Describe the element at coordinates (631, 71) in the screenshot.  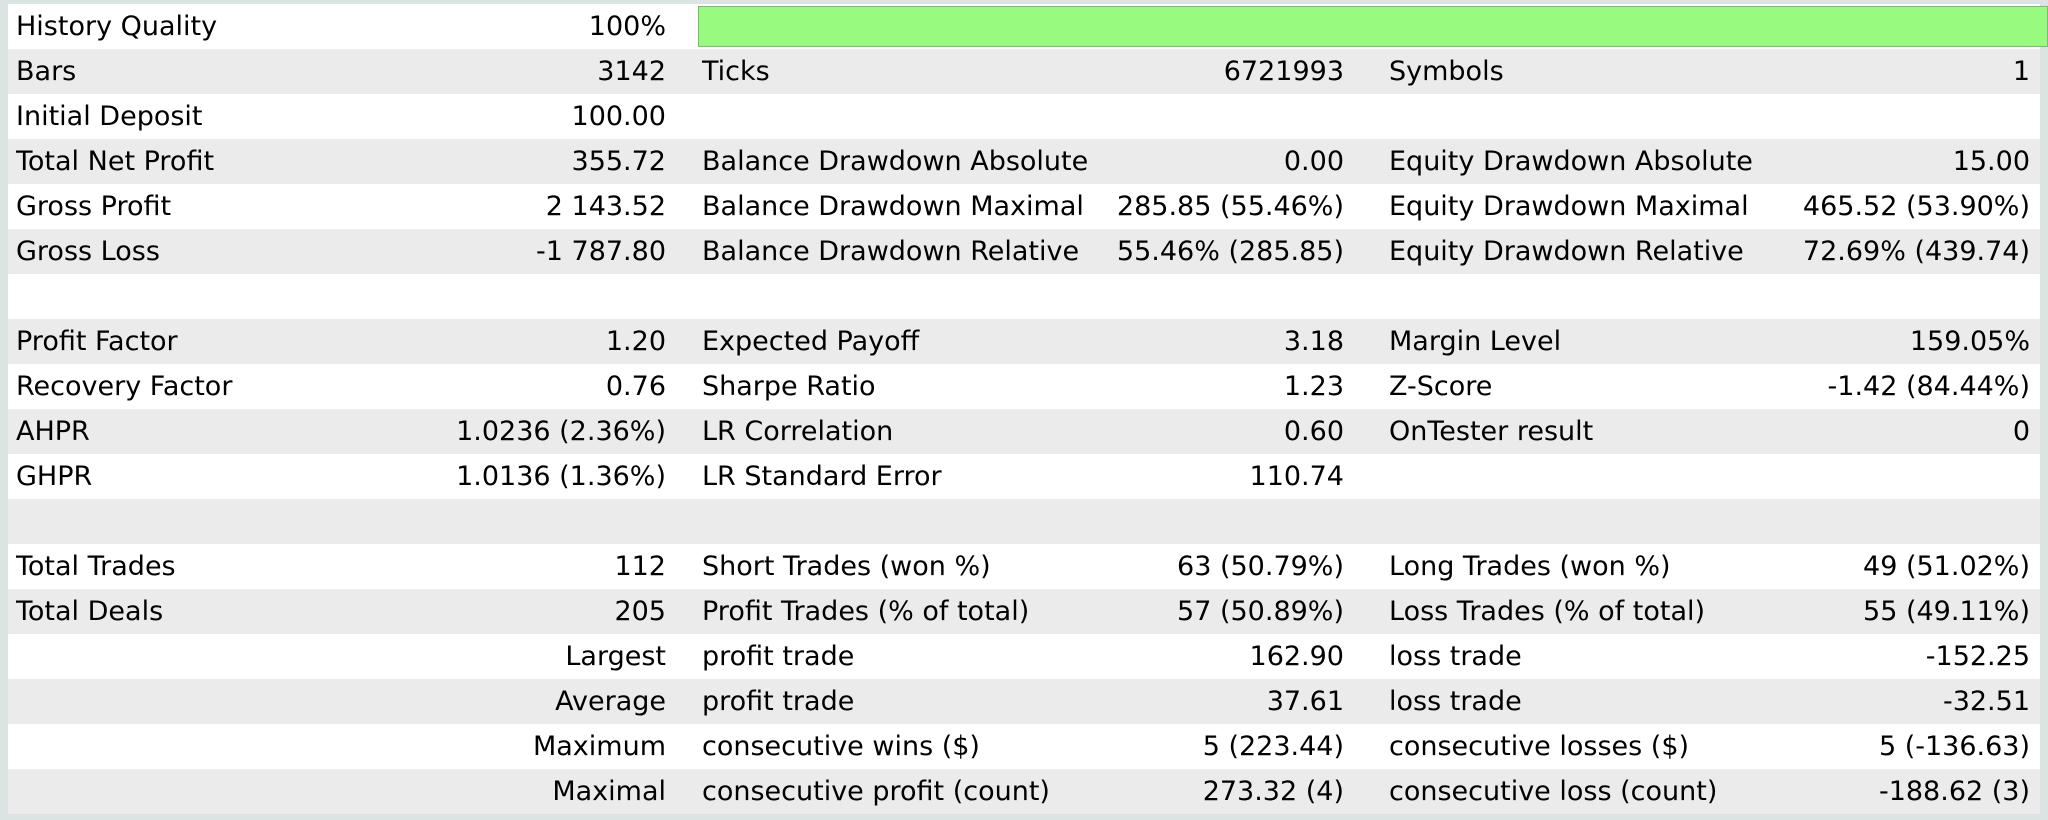
I see `stat-value: 3142` at that location.